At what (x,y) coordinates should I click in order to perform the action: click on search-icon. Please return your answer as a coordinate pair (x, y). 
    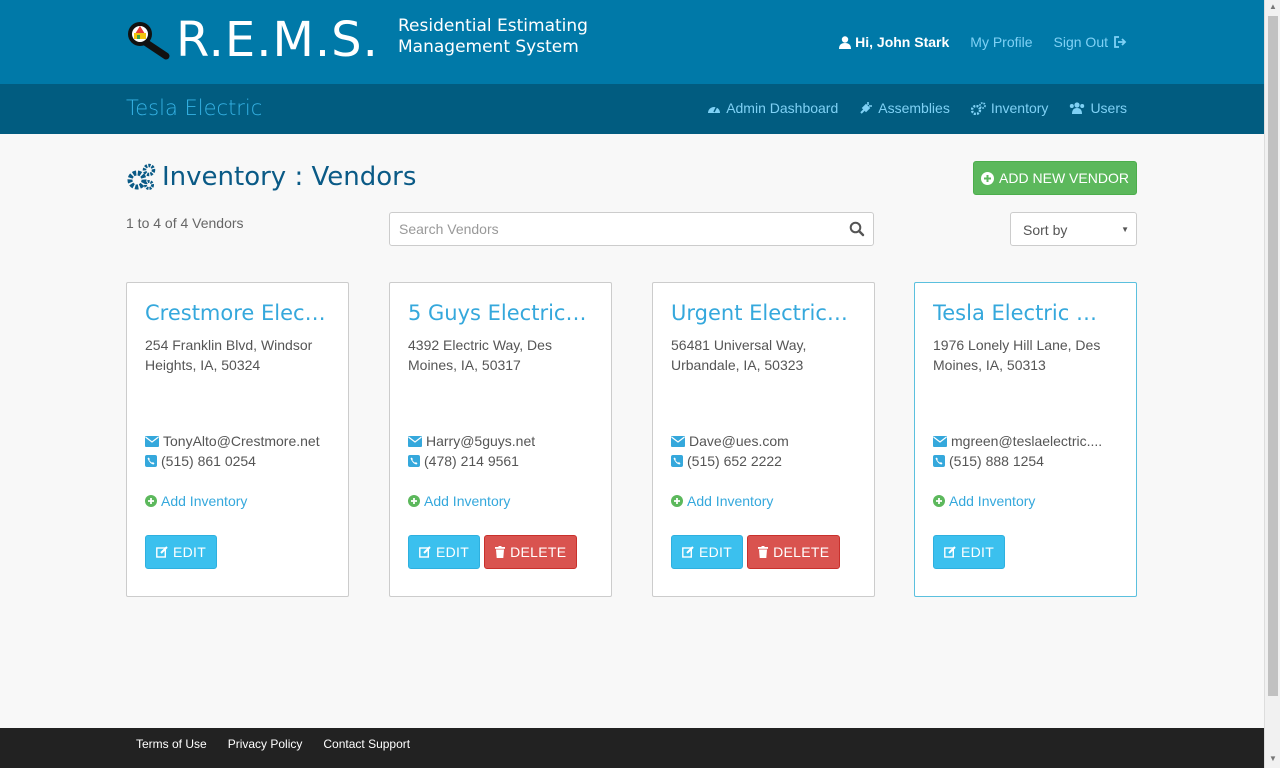
    Looking at the image, I should click on (857, 229).